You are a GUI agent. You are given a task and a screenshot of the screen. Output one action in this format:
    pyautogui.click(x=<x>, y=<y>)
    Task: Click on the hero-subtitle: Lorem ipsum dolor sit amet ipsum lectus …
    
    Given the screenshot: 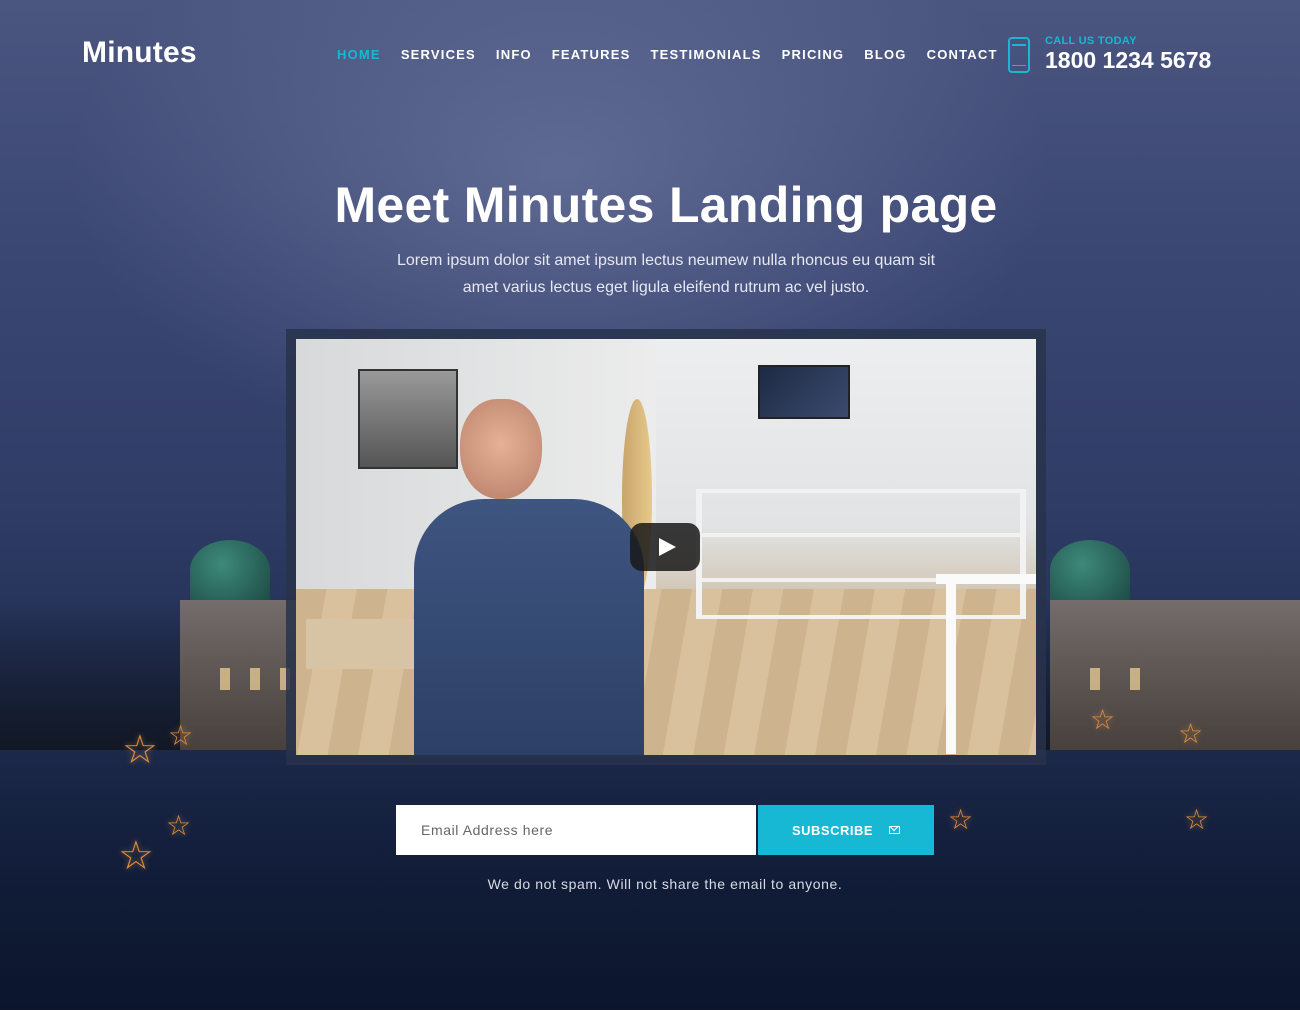 What is the action you would take?
    pyautogui.click(x=666, y=274)
    